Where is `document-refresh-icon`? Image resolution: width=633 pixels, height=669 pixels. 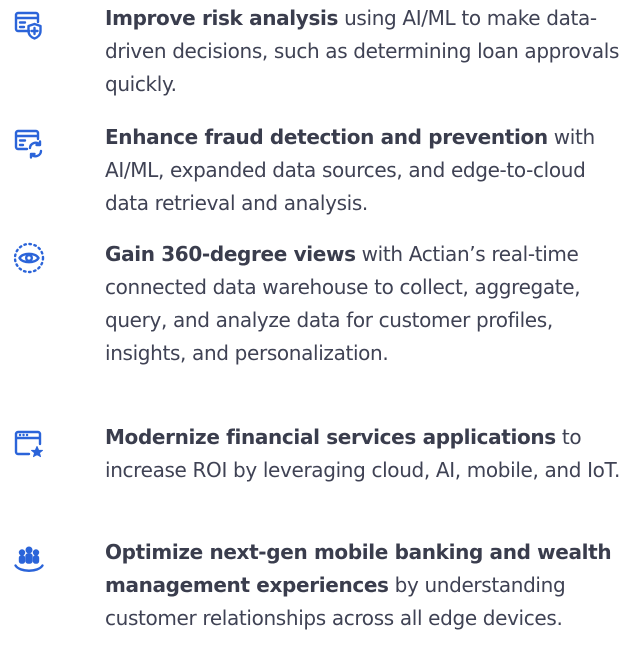 document-refresh-icon is located at coordinates (29, 143).